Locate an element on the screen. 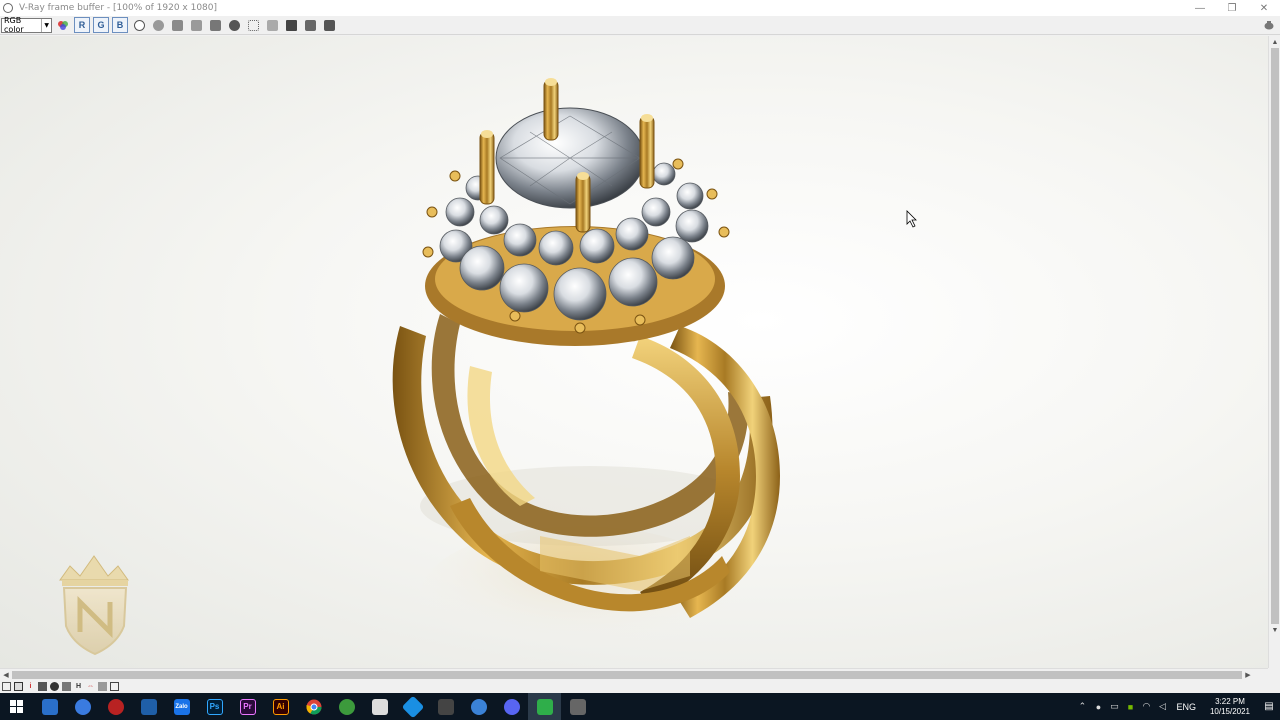 This screenshot has height=720, width=1280. green-app-icon is located at coordinates (346, 706).